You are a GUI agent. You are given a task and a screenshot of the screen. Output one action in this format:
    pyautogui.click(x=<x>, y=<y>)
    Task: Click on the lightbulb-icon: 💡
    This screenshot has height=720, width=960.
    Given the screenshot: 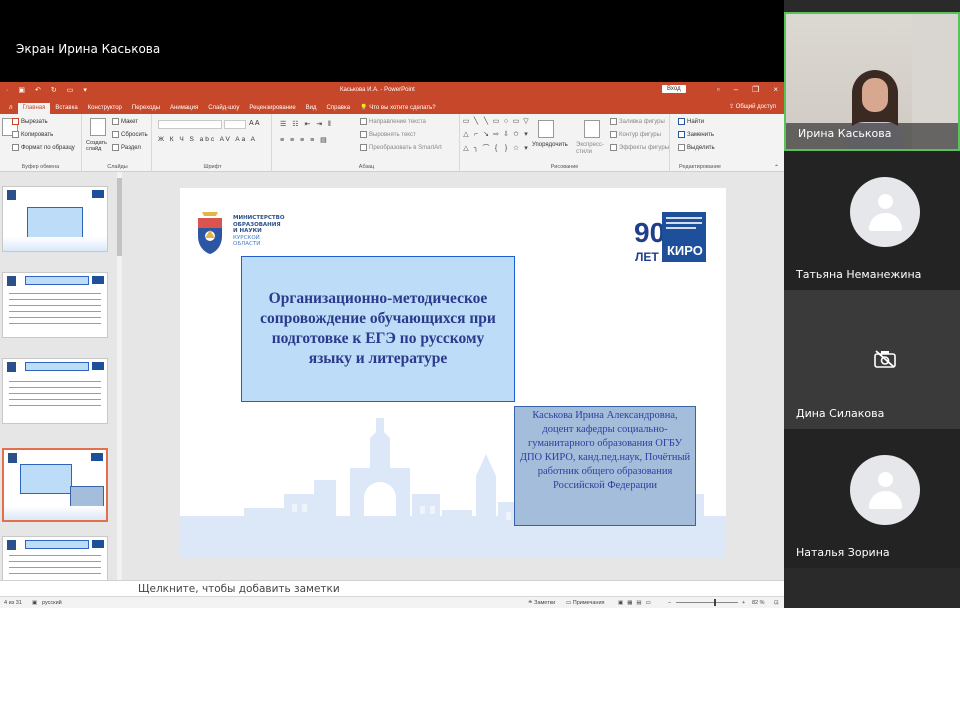 What is the action you would take?
    pyautogui.click(x=365, y=108)
    